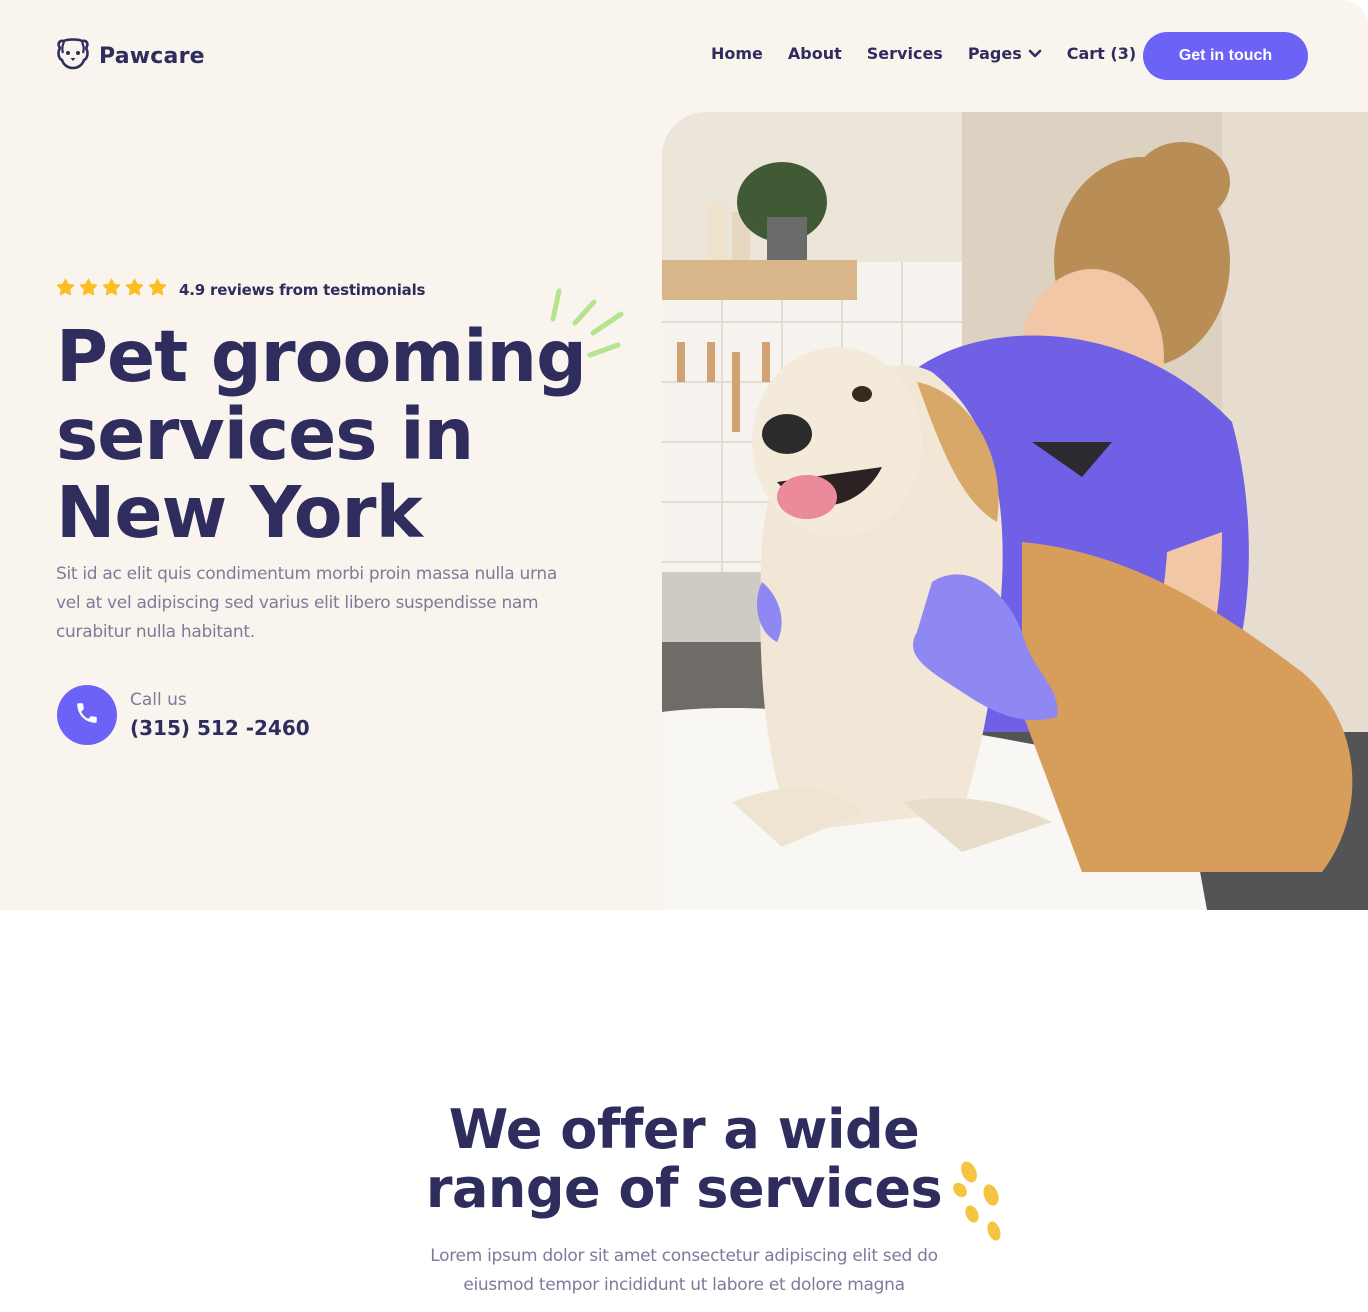 This screenshot has height=1312, width=1368. I want to click on phone-icon, so click(87, 715).